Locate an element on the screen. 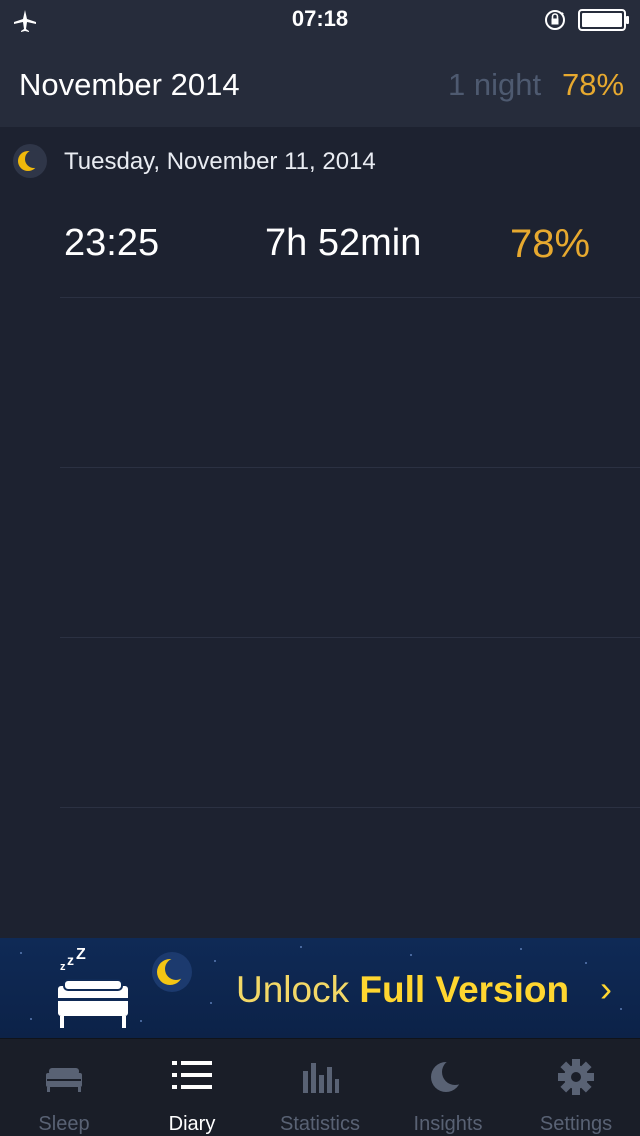 This screenshot has width=640, height=1136. status-bar: 07:18 is located at coordinates (320, 20).